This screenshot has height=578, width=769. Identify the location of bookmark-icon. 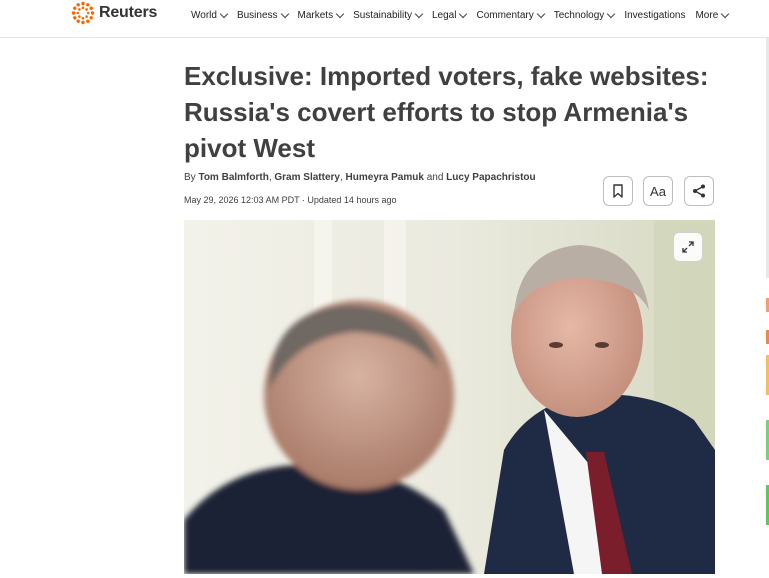
(618, 191).